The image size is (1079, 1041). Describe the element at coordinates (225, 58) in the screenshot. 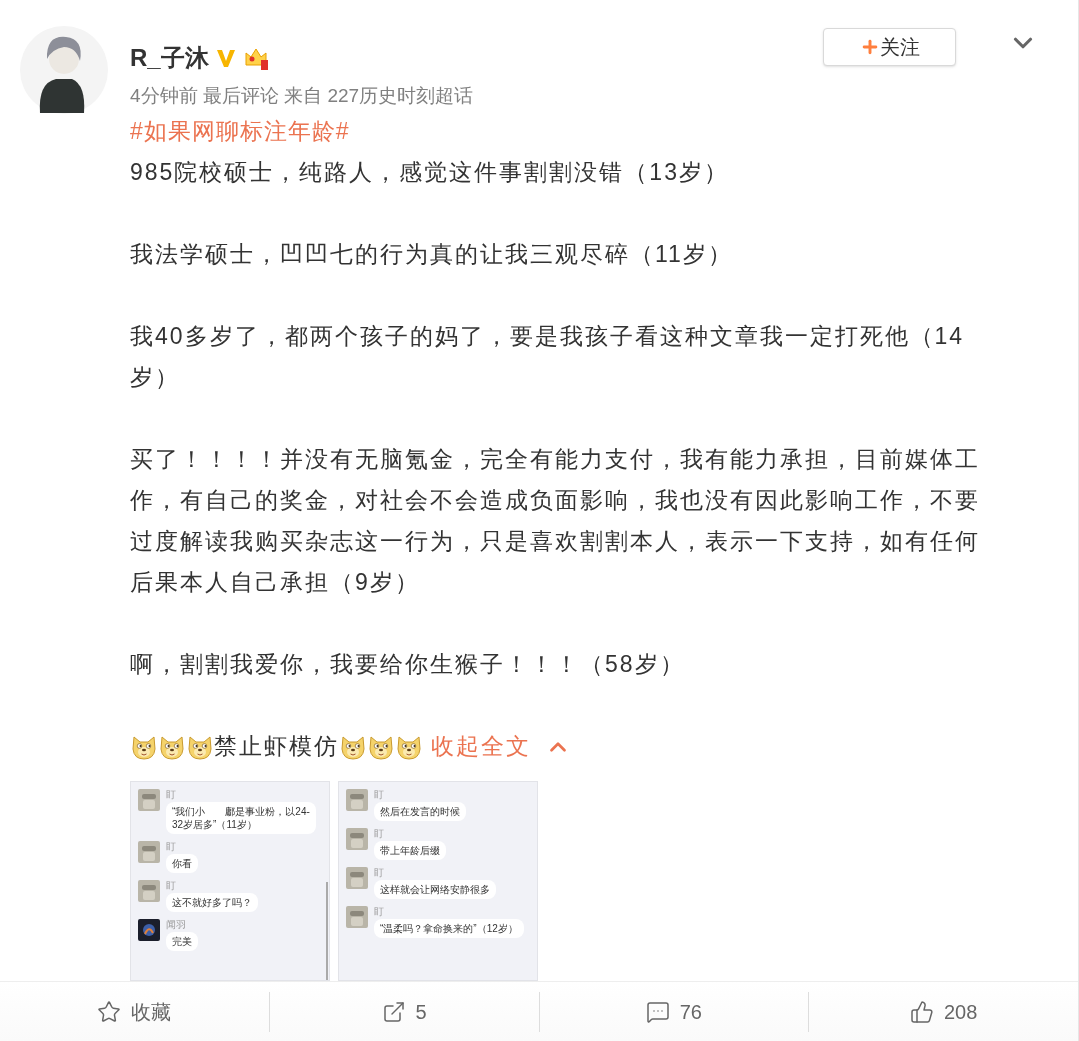

I see `verified-icon` at that location.